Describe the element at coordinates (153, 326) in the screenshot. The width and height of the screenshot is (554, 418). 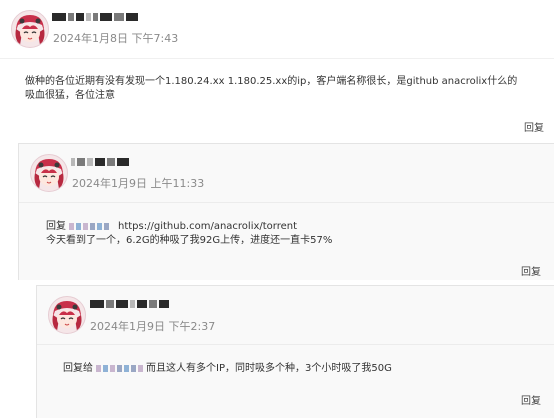
I see `comment-timestamp: 2024年1月9日 下午2:37` at that location.